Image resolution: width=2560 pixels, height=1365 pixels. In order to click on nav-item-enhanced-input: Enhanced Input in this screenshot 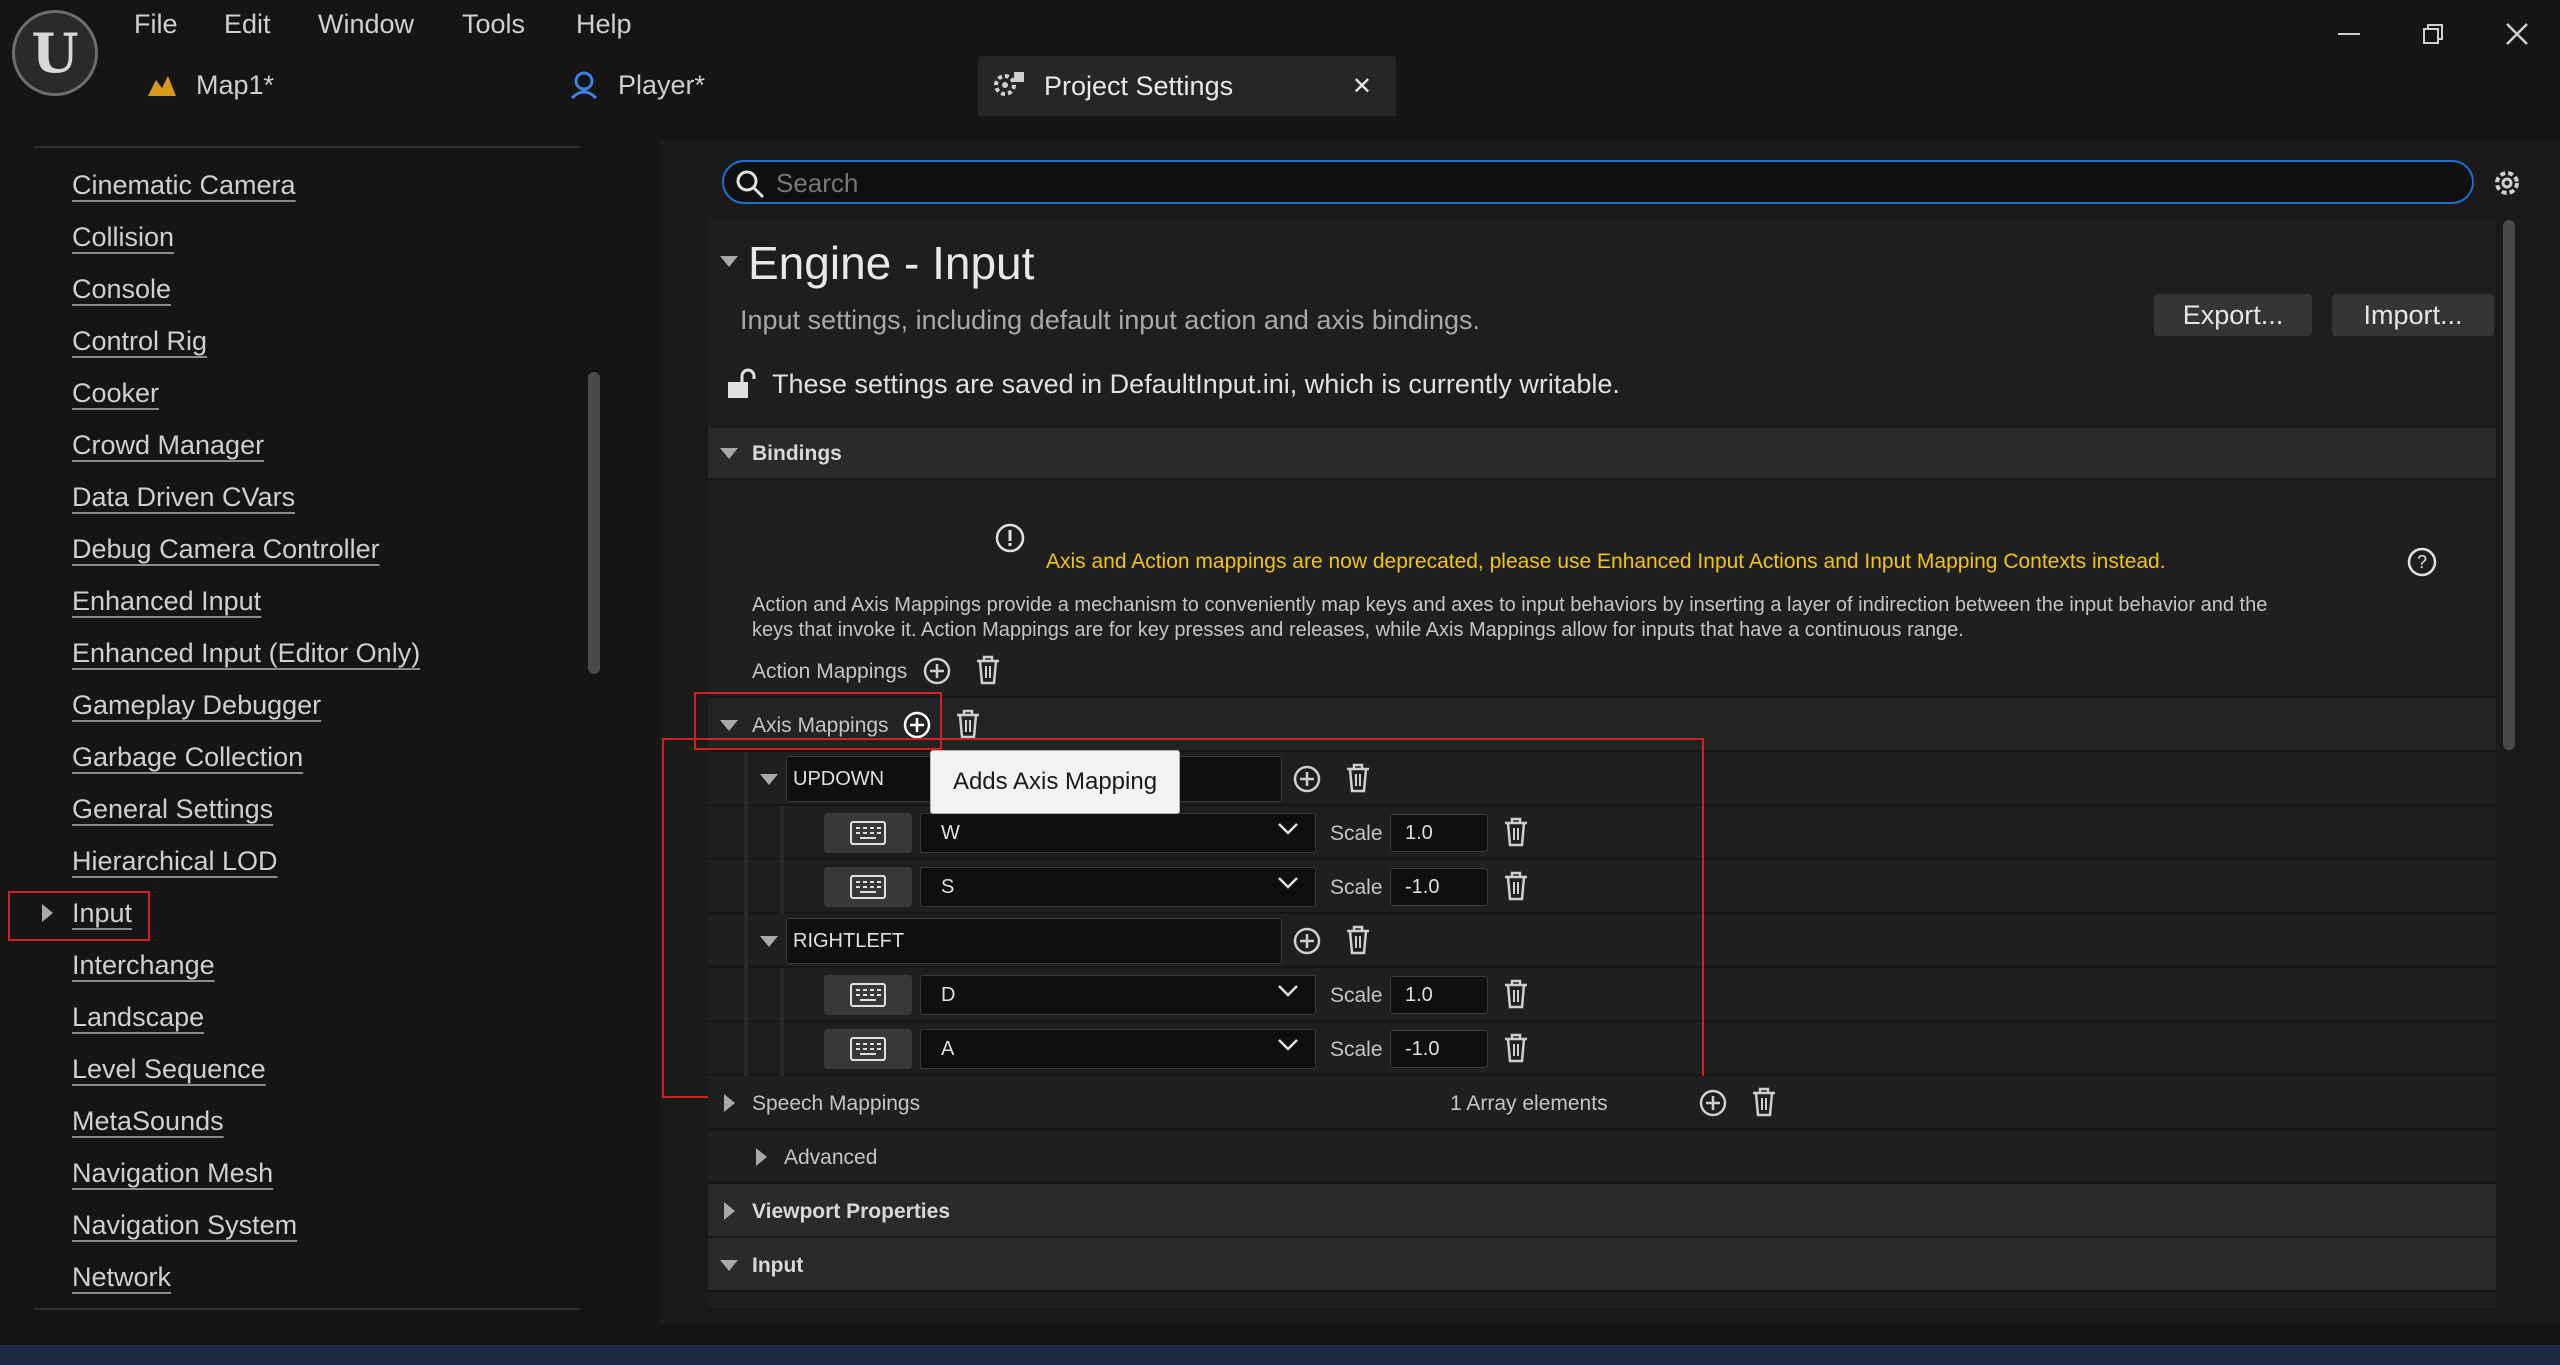, I will do `click(166, 601)`.